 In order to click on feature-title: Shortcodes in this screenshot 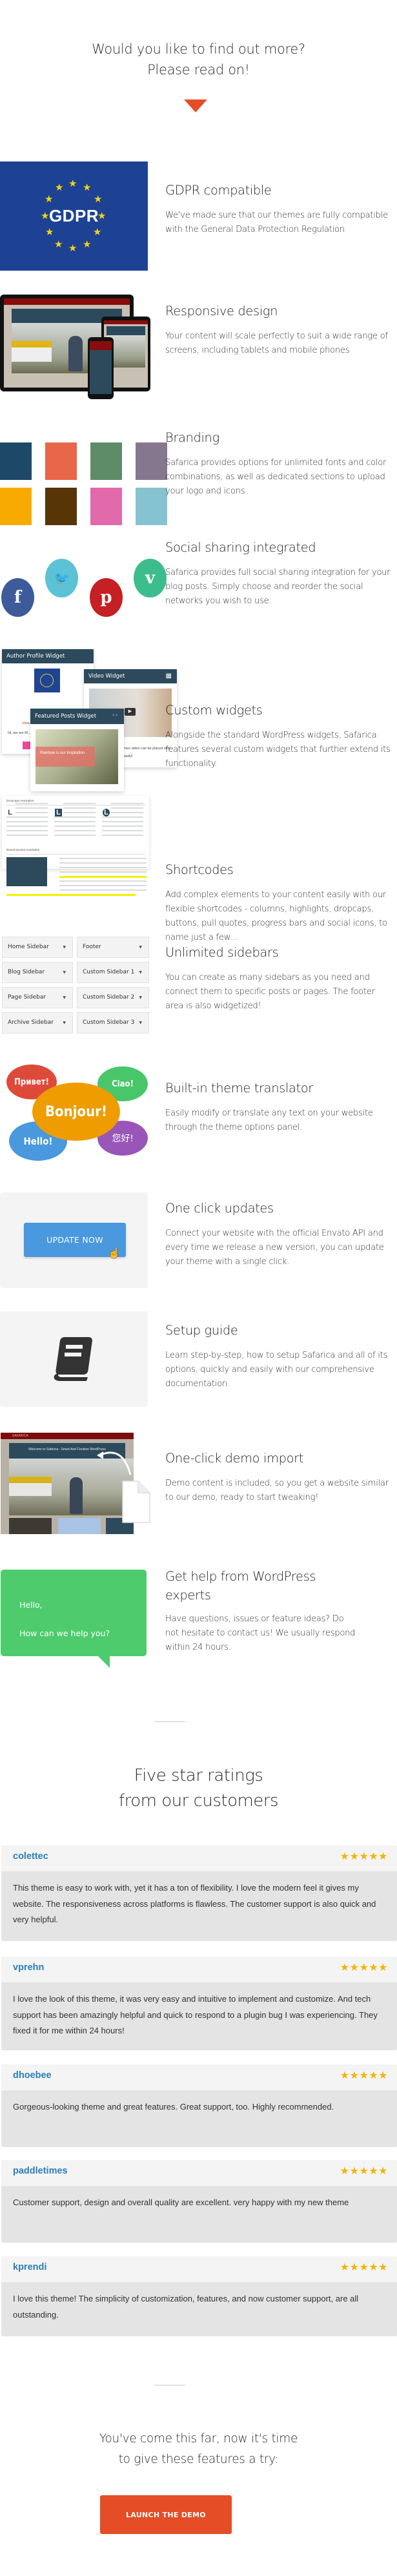, I will do `click(199, 869)`.